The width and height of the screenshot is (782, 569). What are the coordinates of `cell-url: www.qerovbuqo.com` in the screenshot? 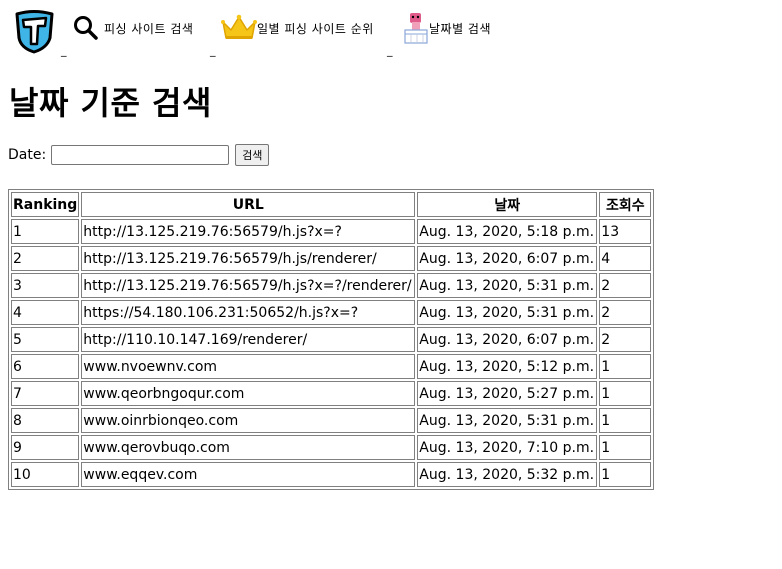 It's located at (248, 447).